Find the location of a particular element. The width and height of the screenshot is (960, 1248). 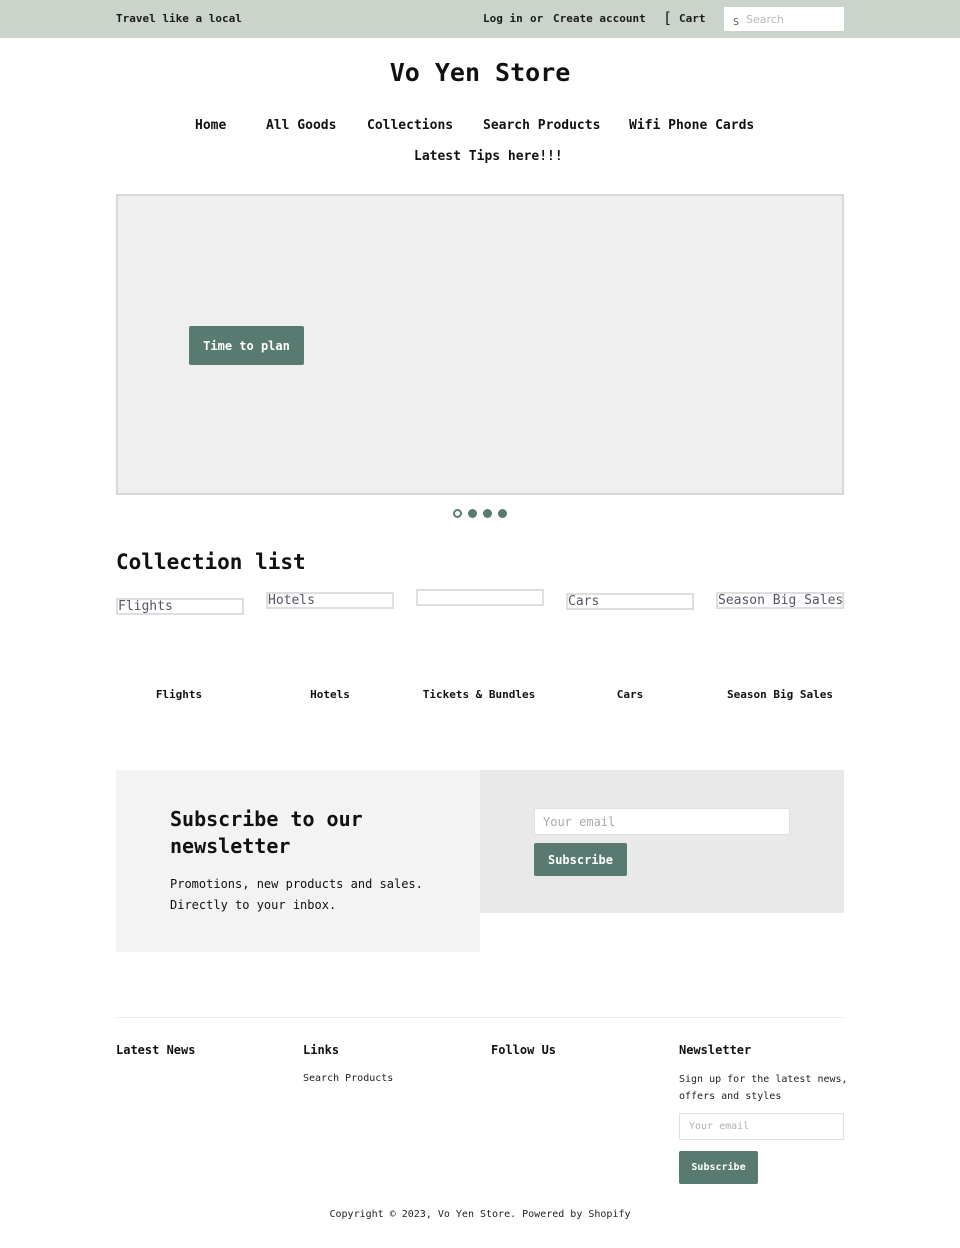

nav-collections: Collections is located at coordinates (410, 125).